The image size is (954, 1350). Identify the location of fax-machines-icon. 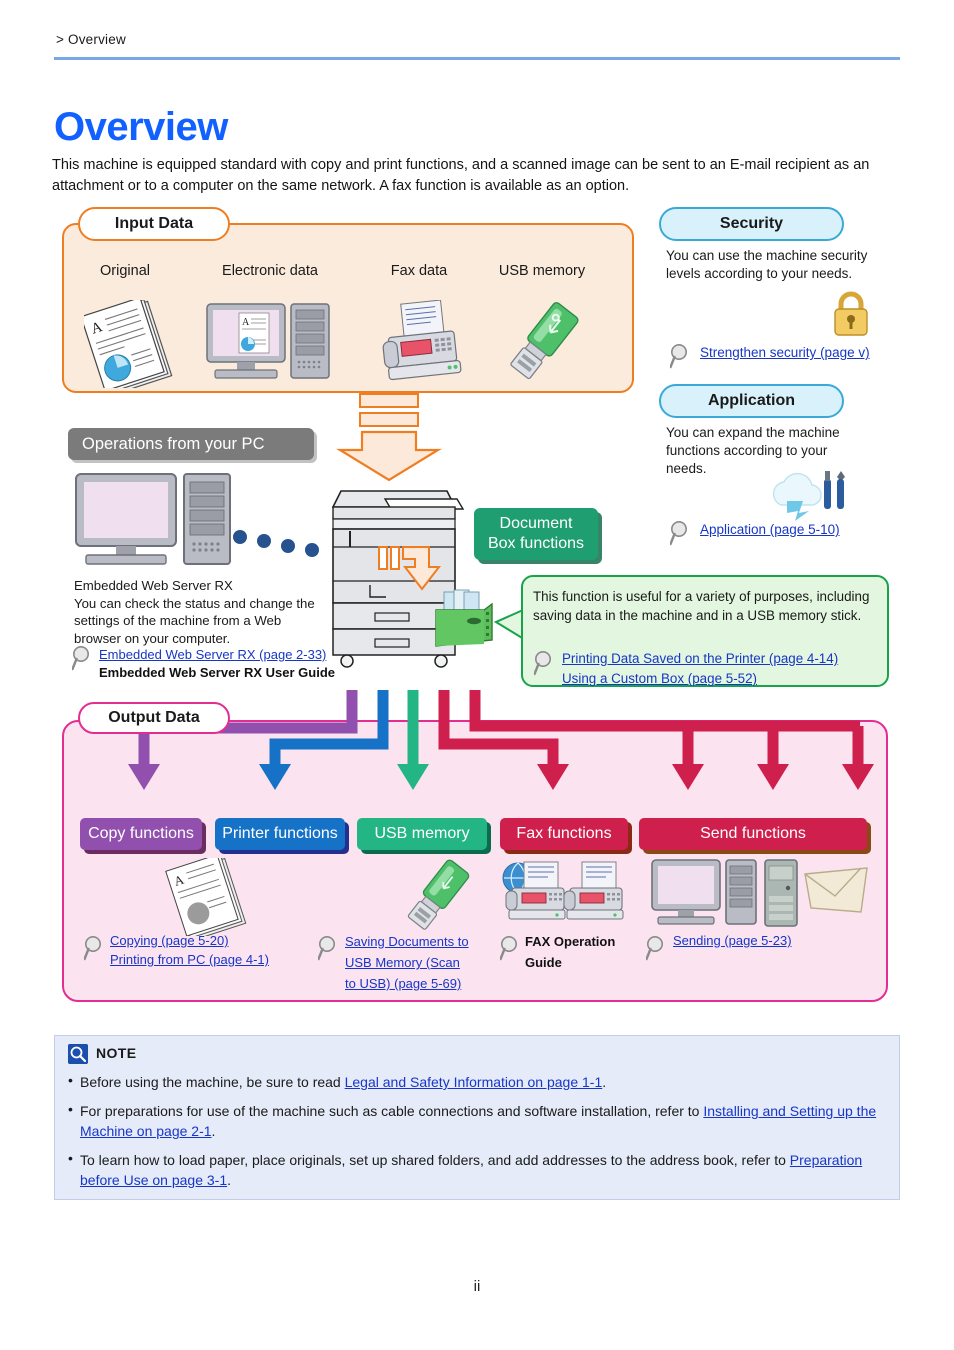
(563, 890).